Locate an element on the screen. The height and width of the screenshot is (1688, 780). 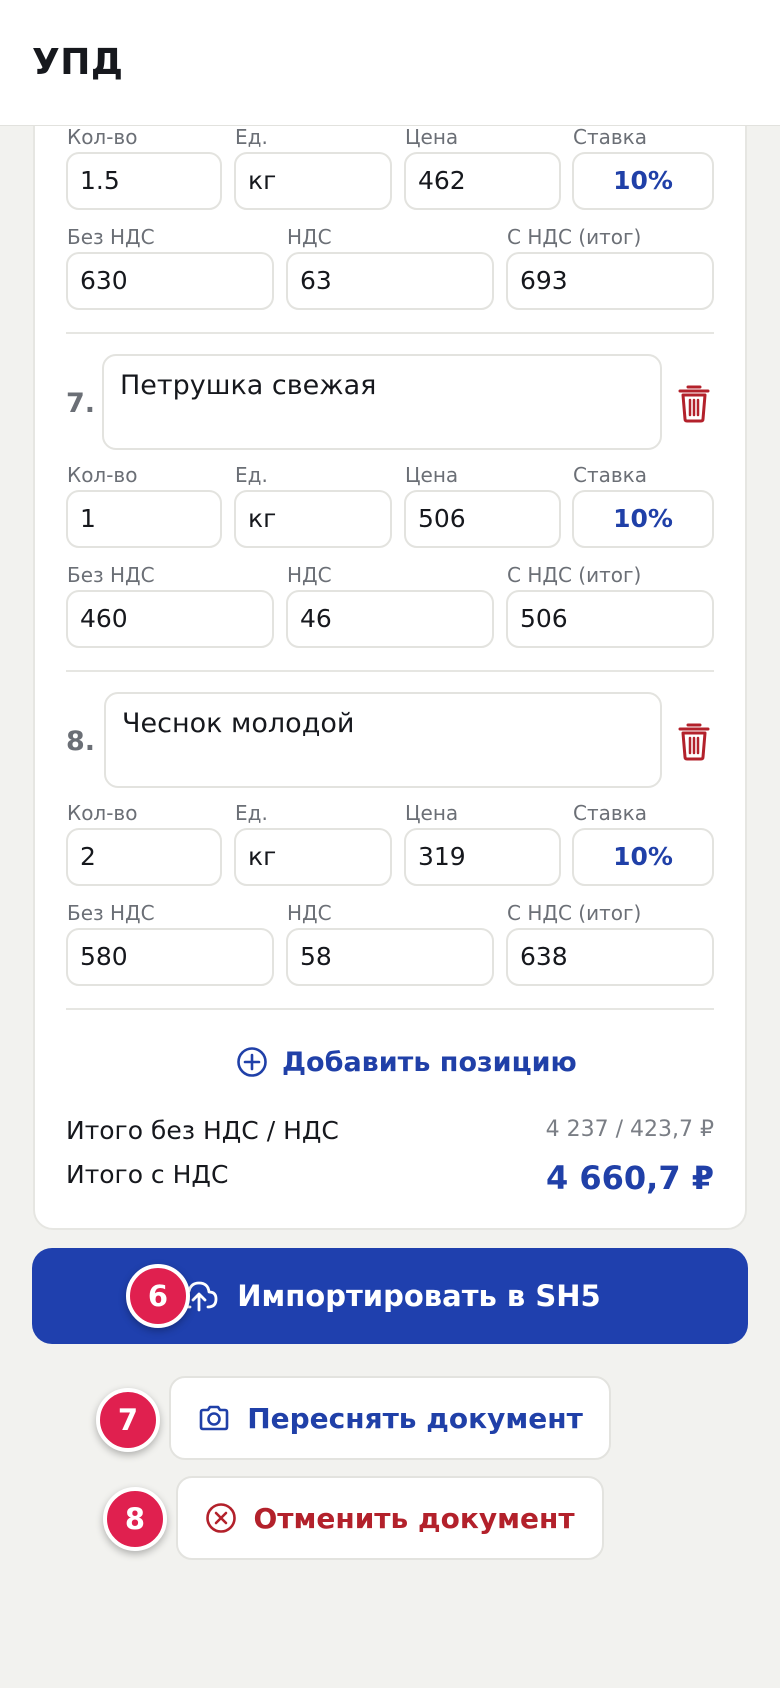
qty-field: 2 is located at coordinates (144, 857).